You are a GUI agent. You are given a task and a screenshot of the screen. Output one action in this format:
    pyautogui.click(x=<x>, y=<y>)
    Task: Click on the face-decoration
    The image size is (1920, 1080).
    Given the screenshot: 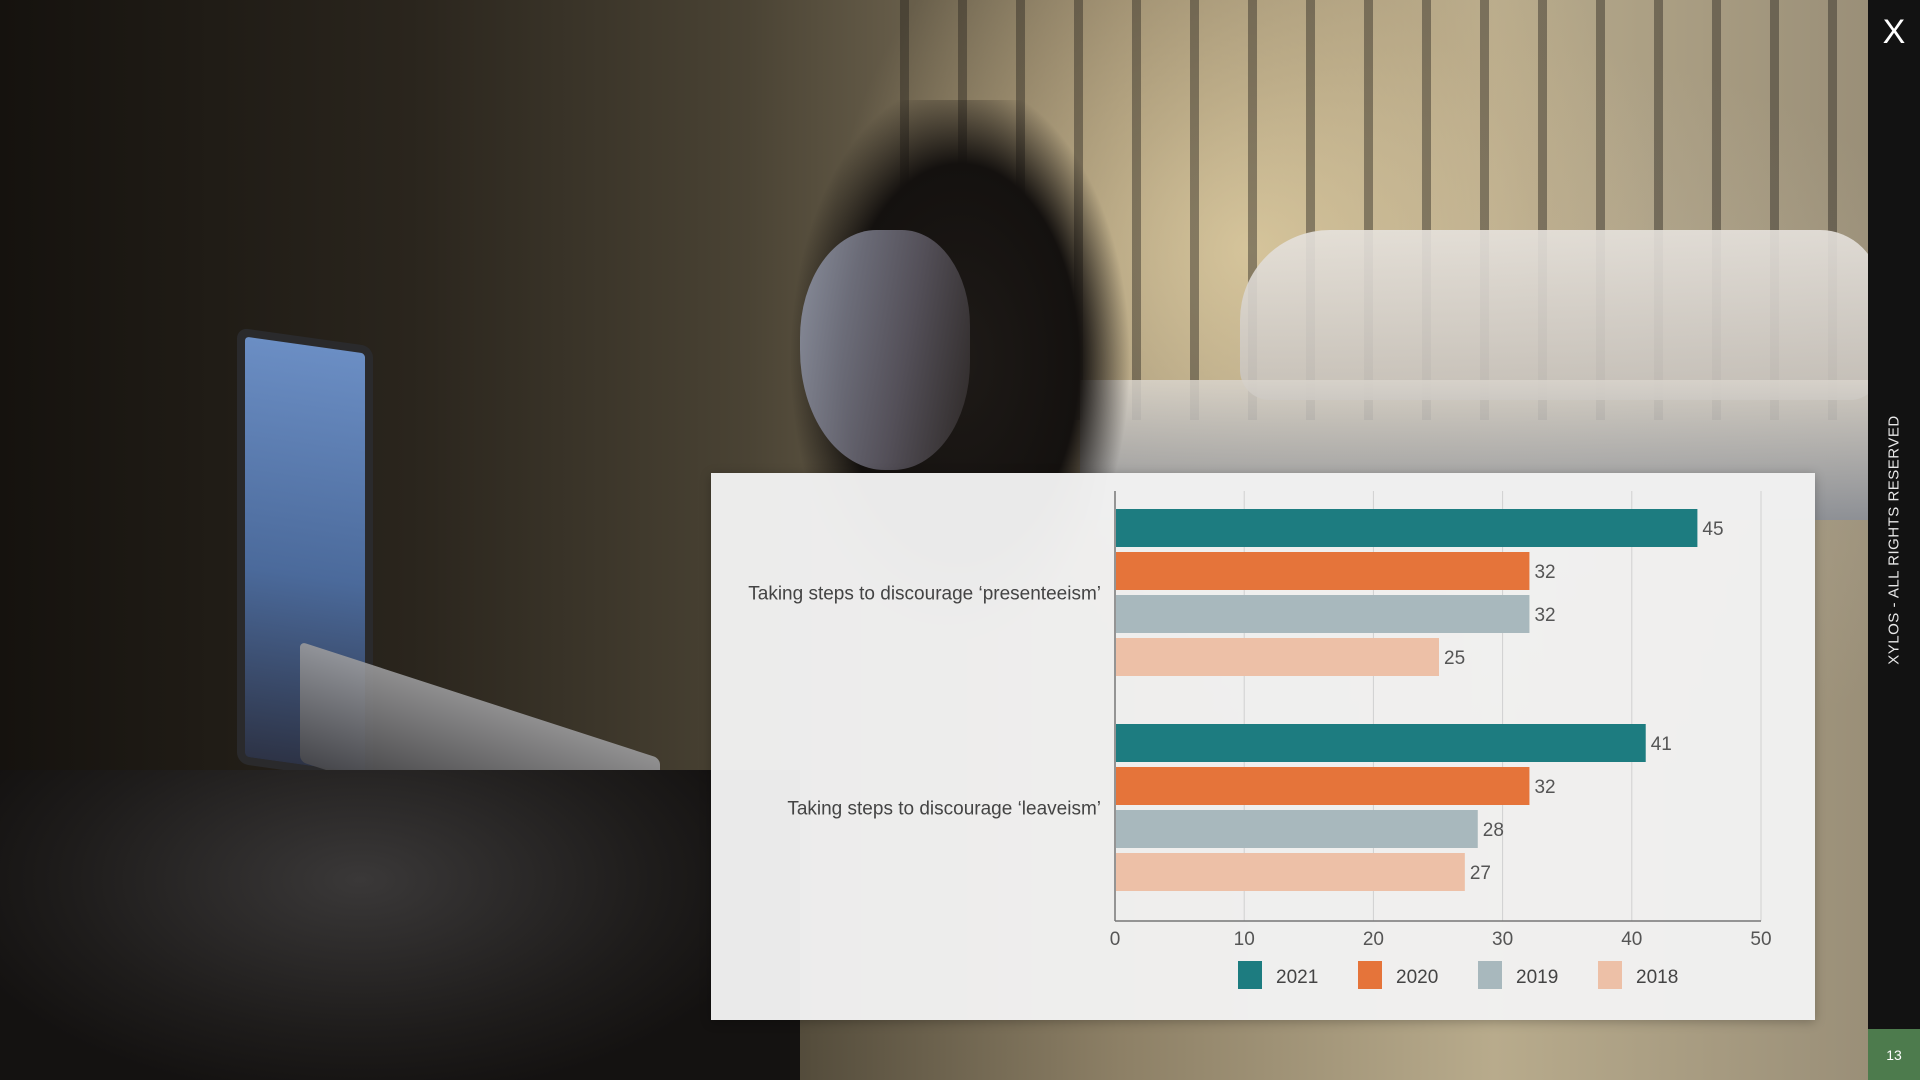 What is the action you would take?
    pyautogui.click(x=885, y=350)
    